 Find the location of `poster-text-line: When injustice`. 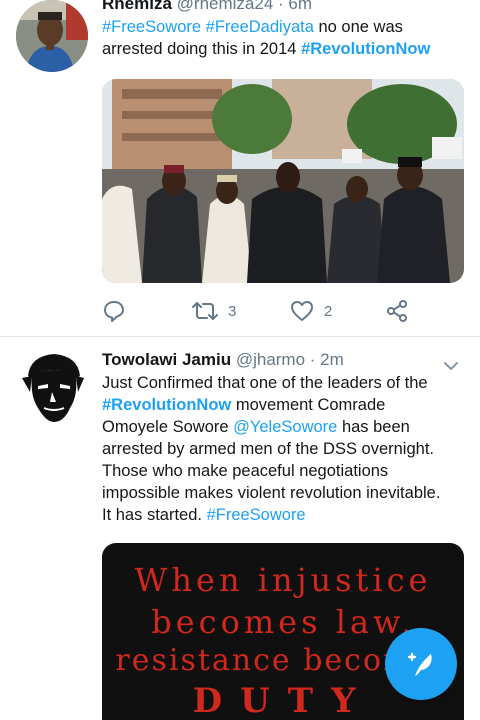

poster-text-line: When injustice is located at coordinates (283, 580).